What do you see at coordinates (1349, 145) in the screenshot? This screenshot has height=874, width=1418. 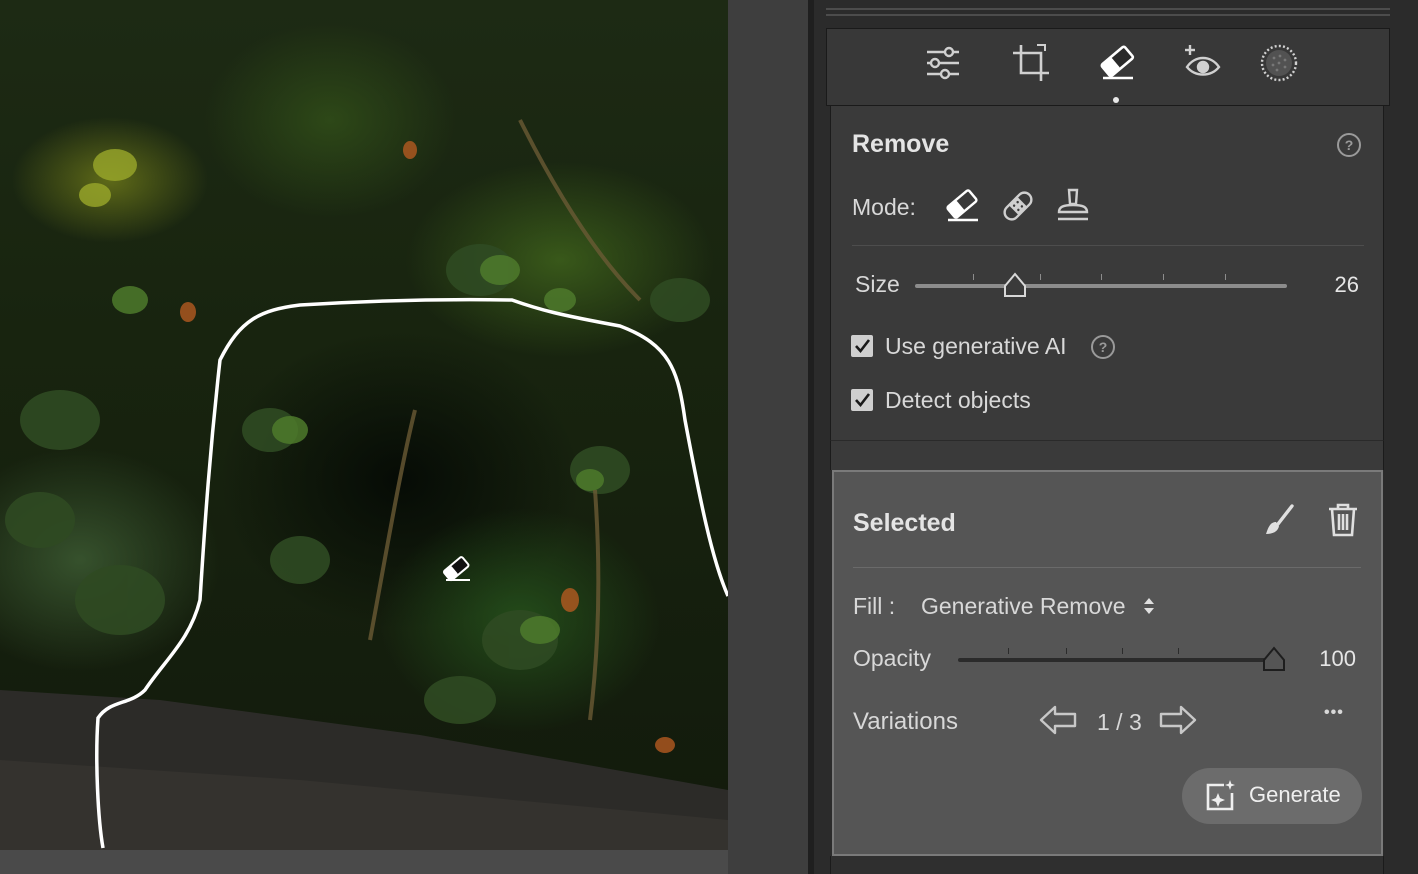 I see `remove-help-icon: ?` at bounding box center [1349, 145].